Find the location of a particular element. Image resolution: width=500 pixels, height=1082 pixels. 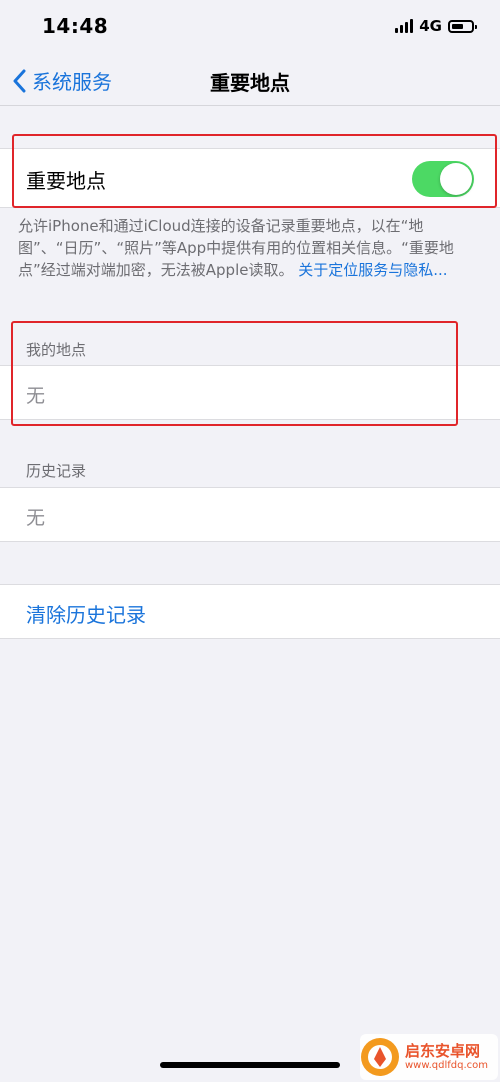

my-places-header: 我的地点 is located at coordinates (56, 350).